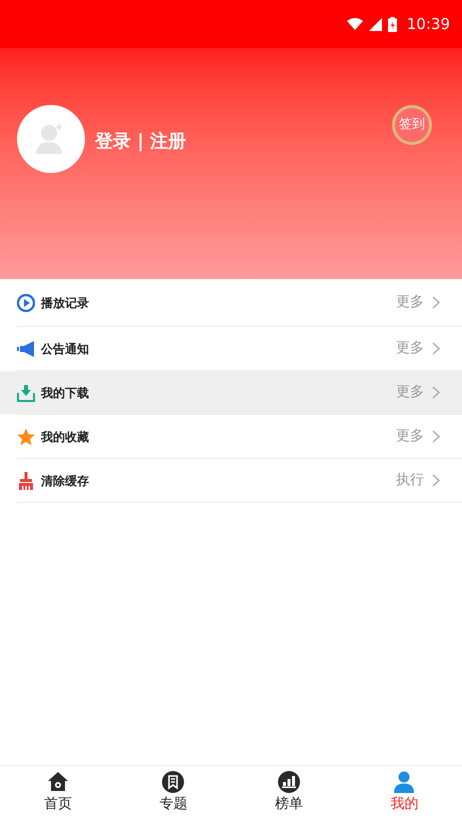 The height and width of the screenshot is (820, 462). What do you see at coordinates (26, 393) in the screenshot?
I see `download-icon` at bounding box center [26, 393].